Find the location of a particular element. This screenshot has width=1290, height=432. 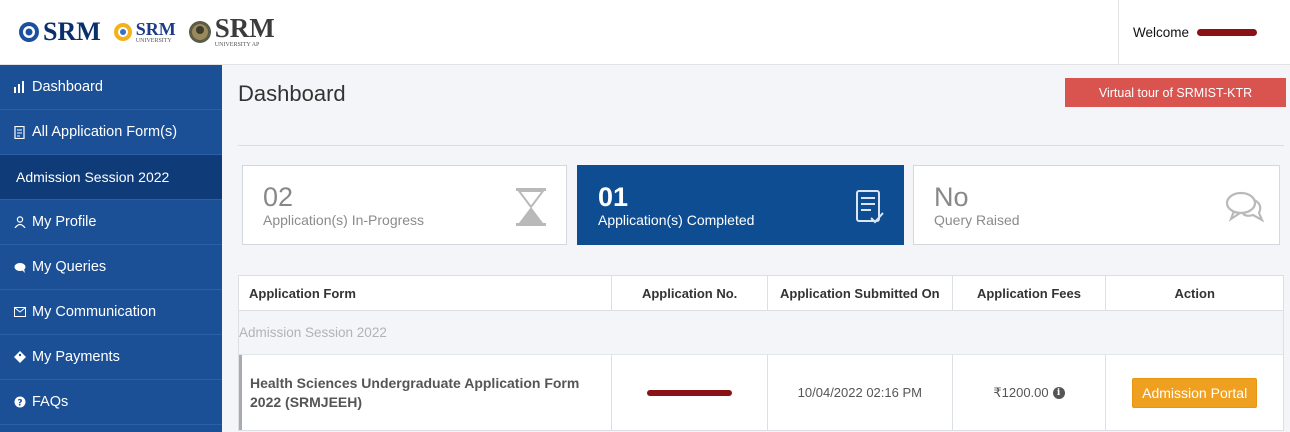

application-number is located at coordinates (690, 392).